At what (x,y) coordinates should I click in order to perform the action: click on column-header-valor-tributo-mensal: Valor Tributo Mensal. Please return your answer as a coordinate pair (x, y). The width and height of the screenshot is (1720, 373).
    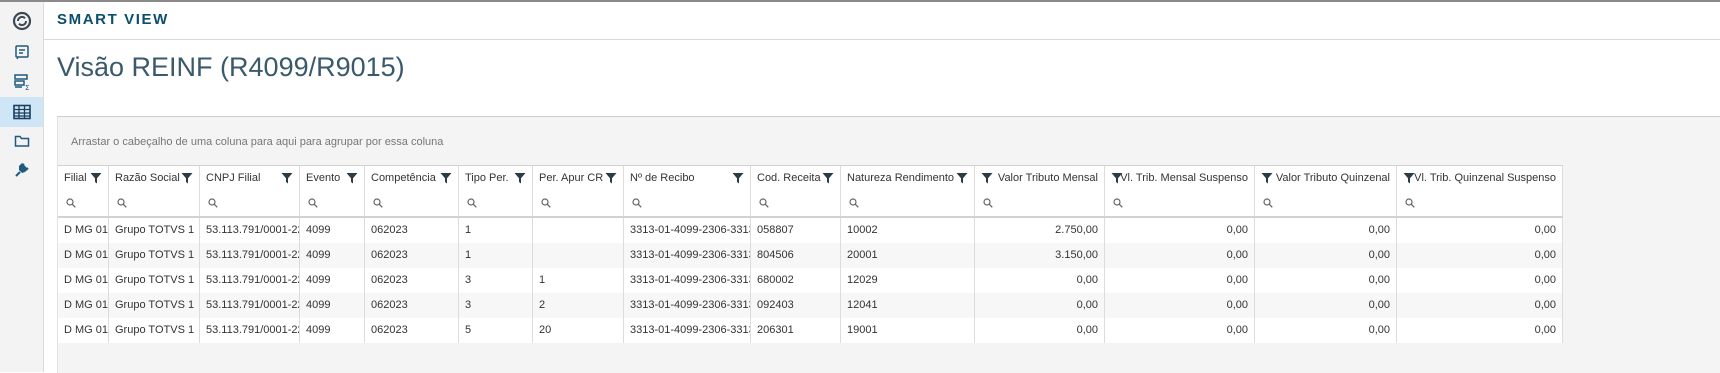
    Looking at the image, I should click on (1040, 178).